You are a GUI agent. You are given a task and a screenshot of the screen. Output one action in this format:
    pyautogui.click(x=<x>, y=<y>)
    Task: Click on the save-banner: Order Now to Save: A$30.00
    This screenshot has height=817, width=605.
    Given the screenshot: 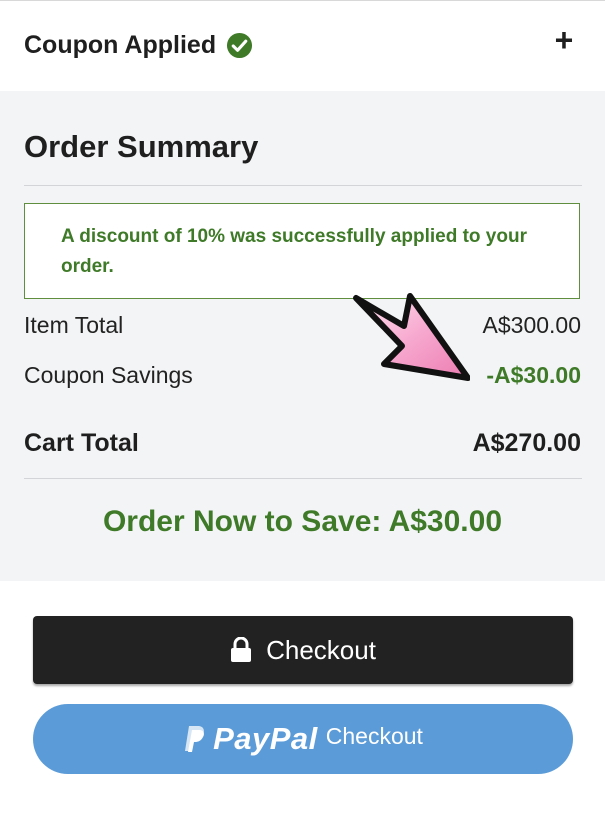 What is the action you would take?
    pyautogui.click(x=302, y=521)
    